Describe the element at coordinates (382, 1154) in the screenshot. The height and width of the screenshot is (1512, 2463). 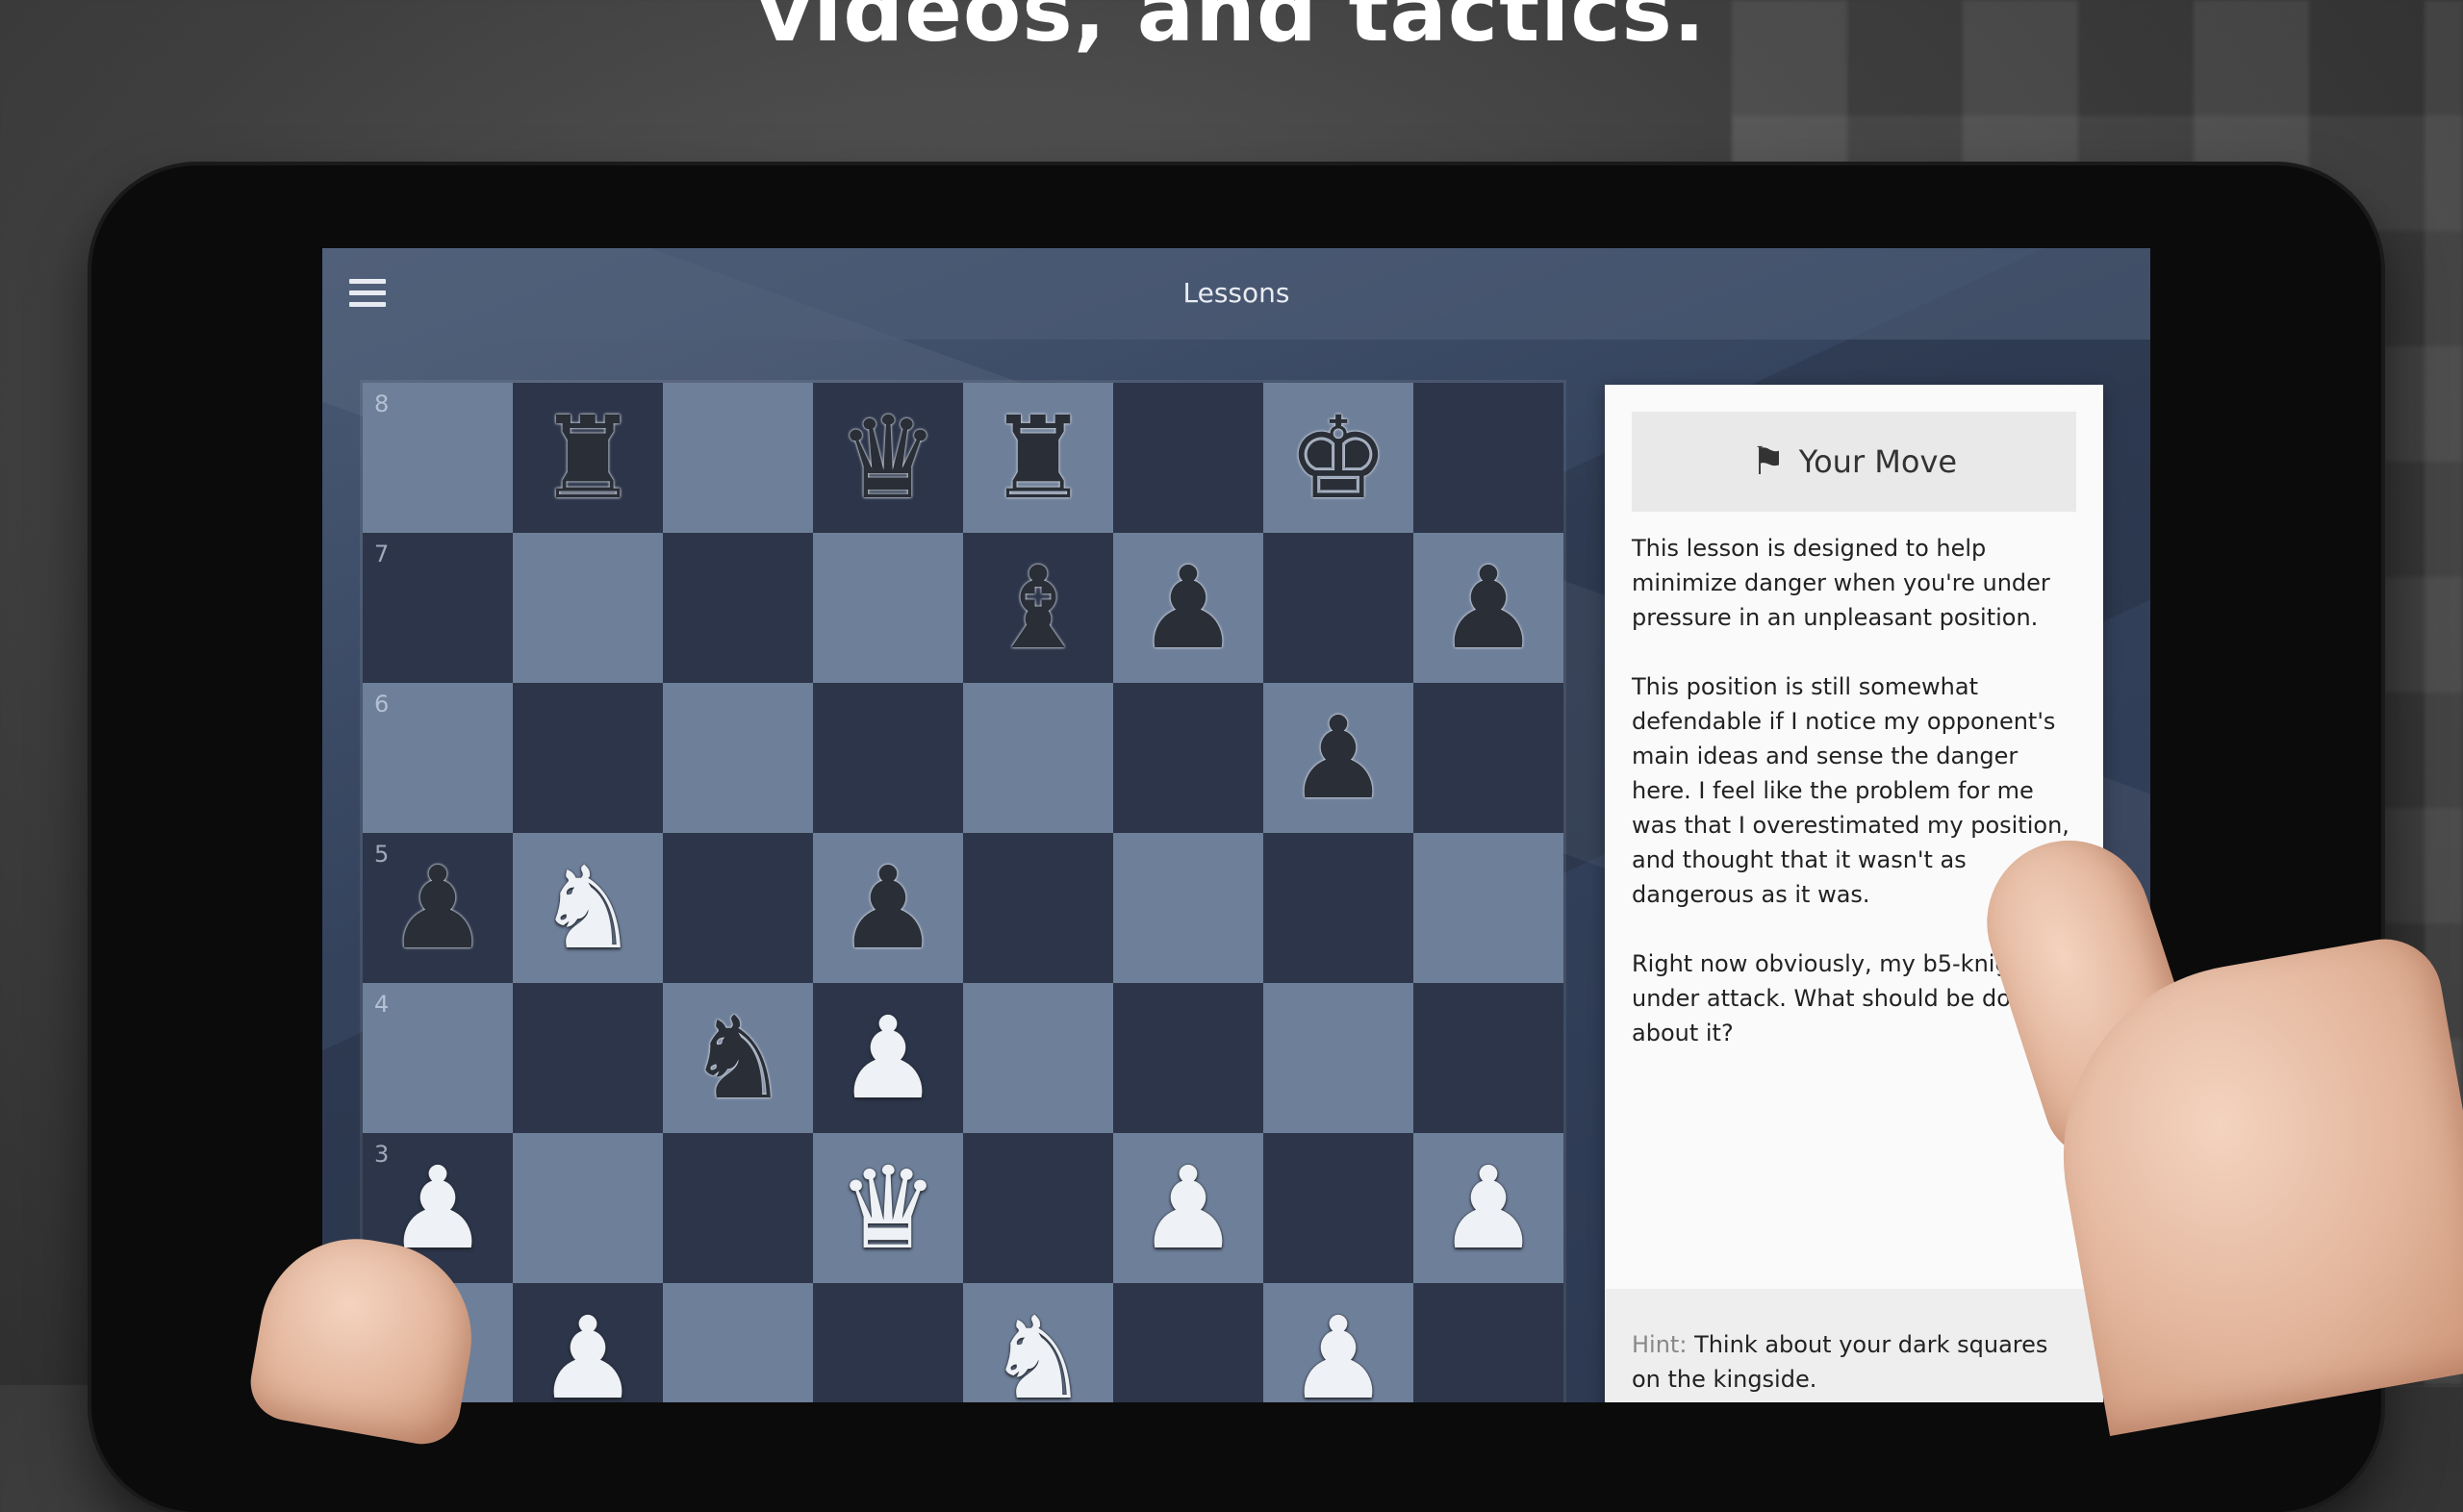
I see `rank-label: 3` at that location.